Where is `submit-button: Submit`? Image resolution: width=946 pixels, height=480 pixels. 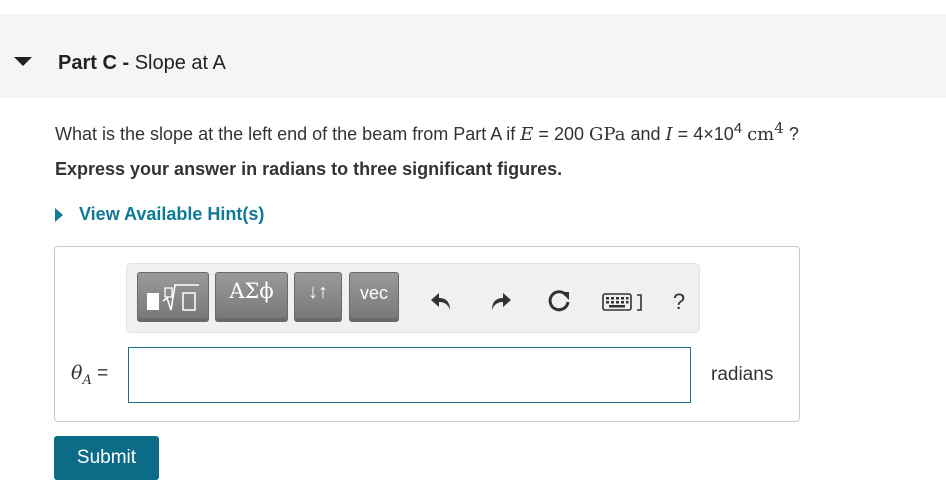 submit-button: Submit is located at coordinates (106, 458).